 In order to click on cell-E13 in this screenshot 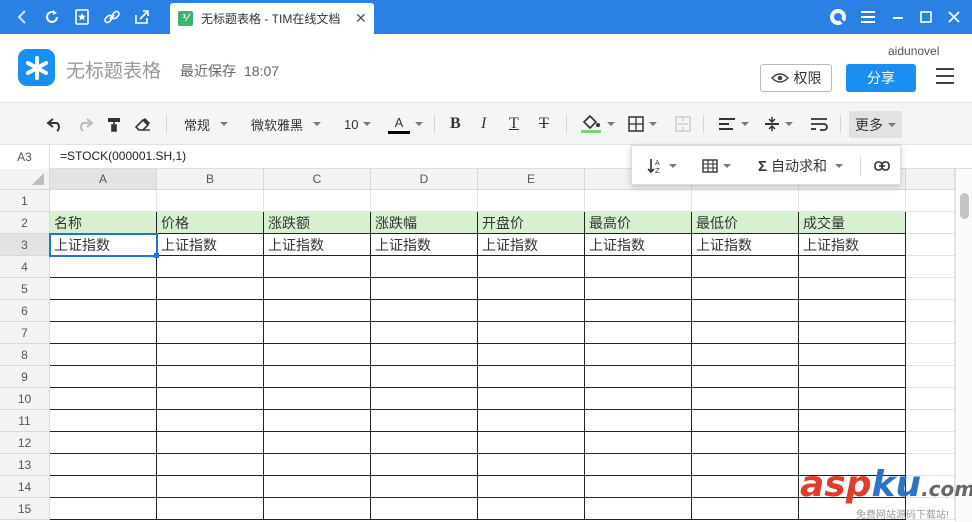, I will do `click(531, 465)`.